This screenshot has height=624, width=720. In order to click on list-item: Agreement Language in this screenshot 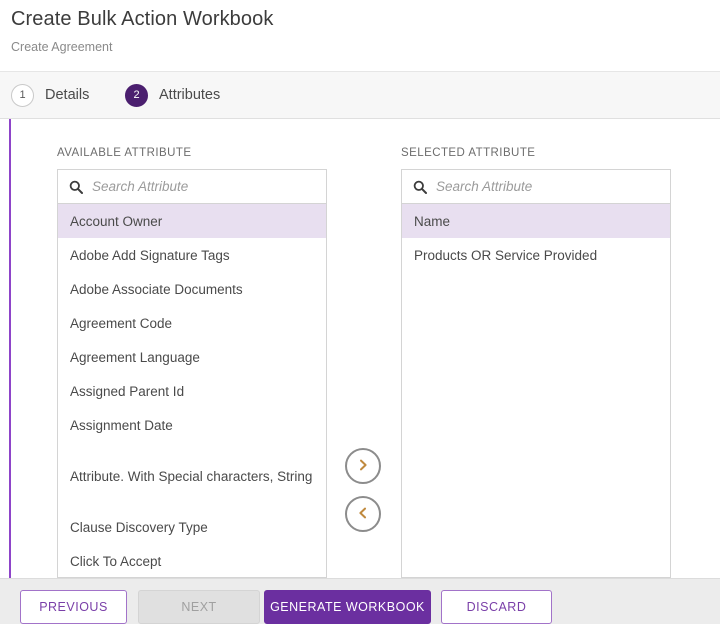, I will do `click(192, 357)`.